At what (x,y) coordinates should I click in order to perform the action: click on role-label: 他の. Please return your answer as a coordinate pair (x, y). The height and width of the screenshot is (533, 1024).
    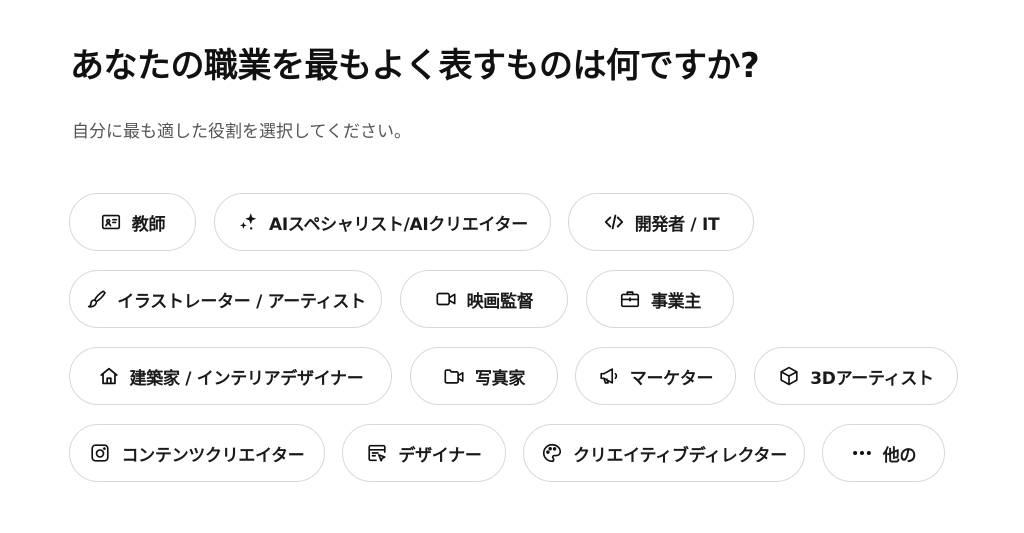
    Looking at the image, I should click on (899, 455).